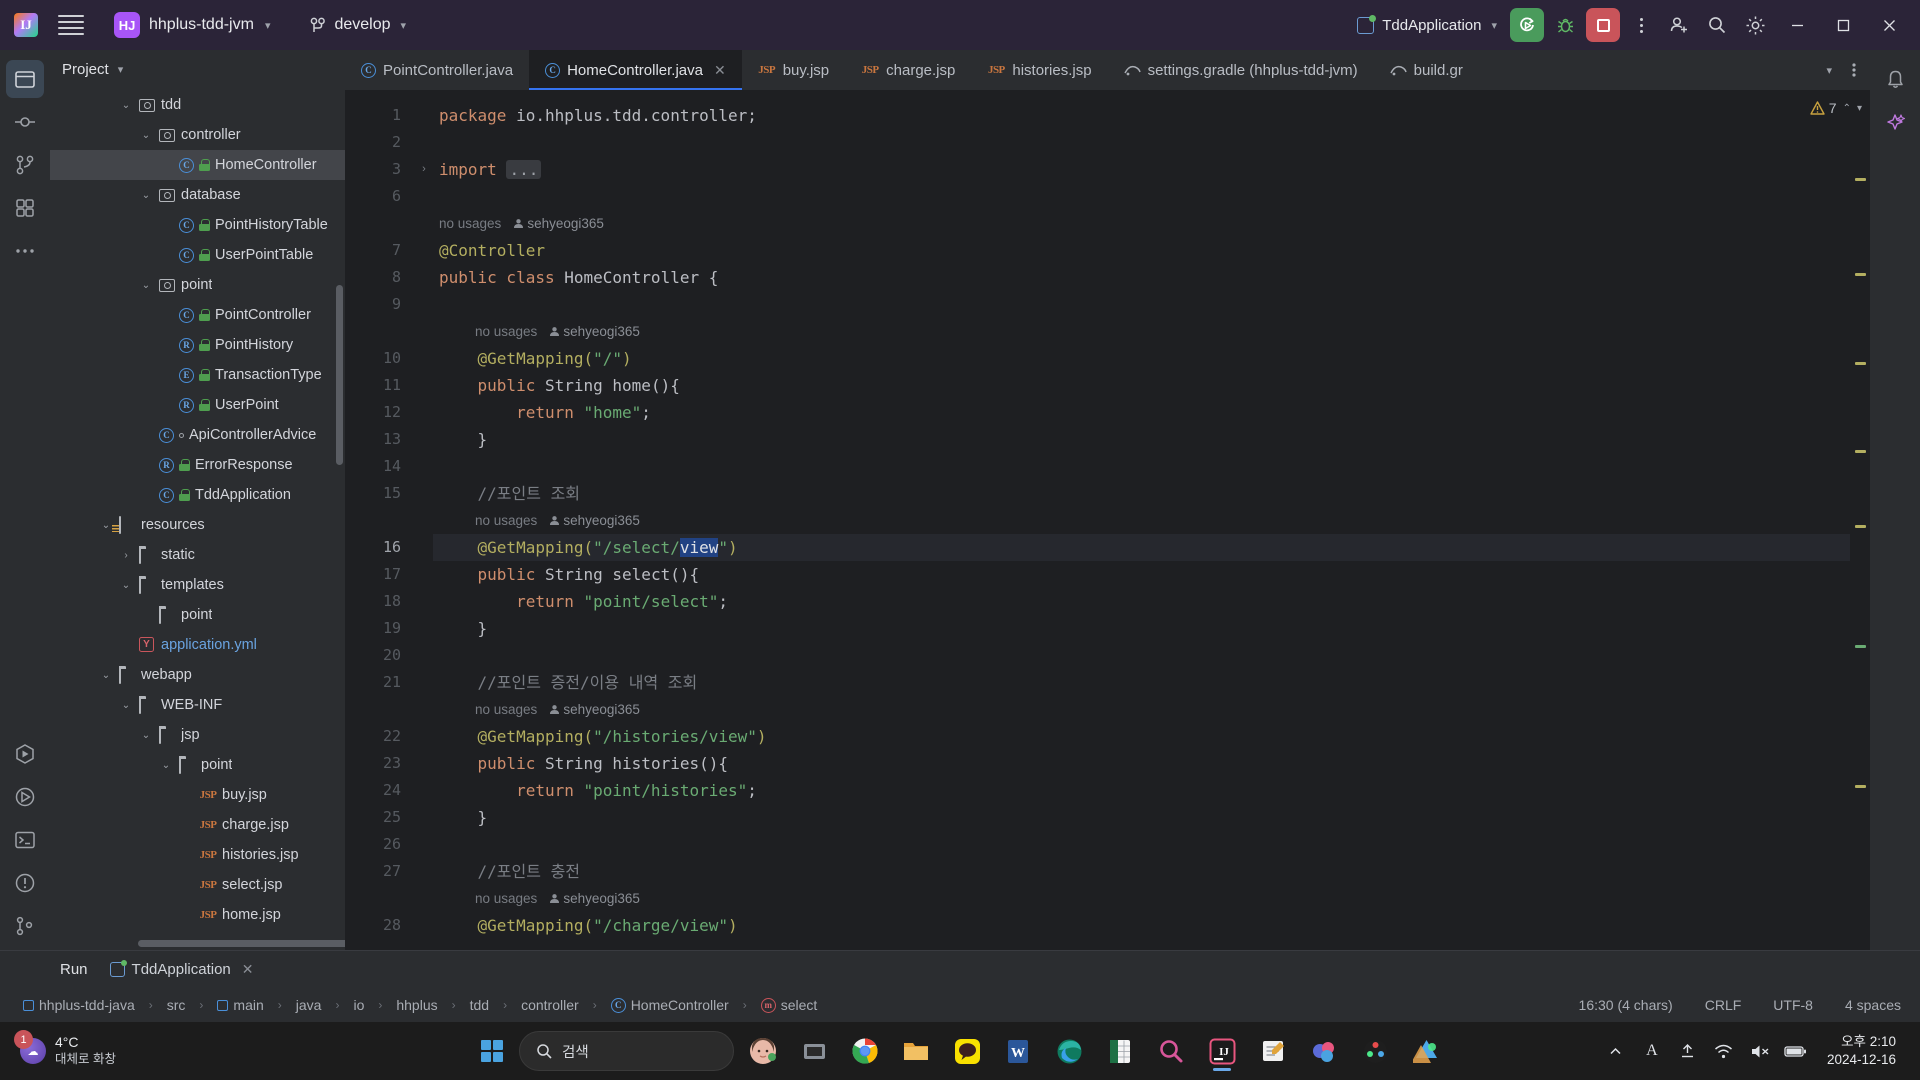  What do you see at coordinates (197, 375) in the screenshot?
I see `tree-item-transactiontype: E TransactionType` at bounding box center [197, 375].